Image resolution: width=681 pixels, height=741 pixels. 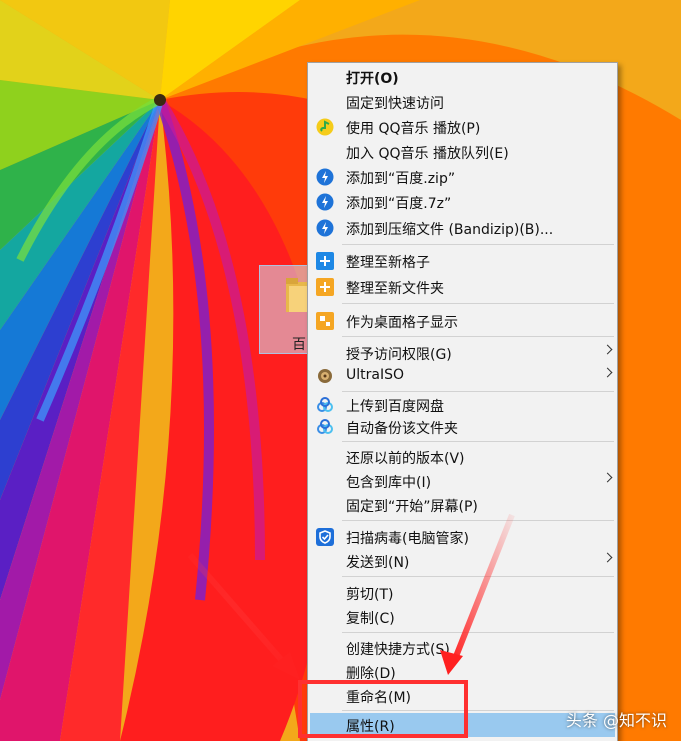 What do you see at coordinates (299, 345) in the screenshot?
I see `desktop-icon-label: 百` at bounding box center [299, 345].